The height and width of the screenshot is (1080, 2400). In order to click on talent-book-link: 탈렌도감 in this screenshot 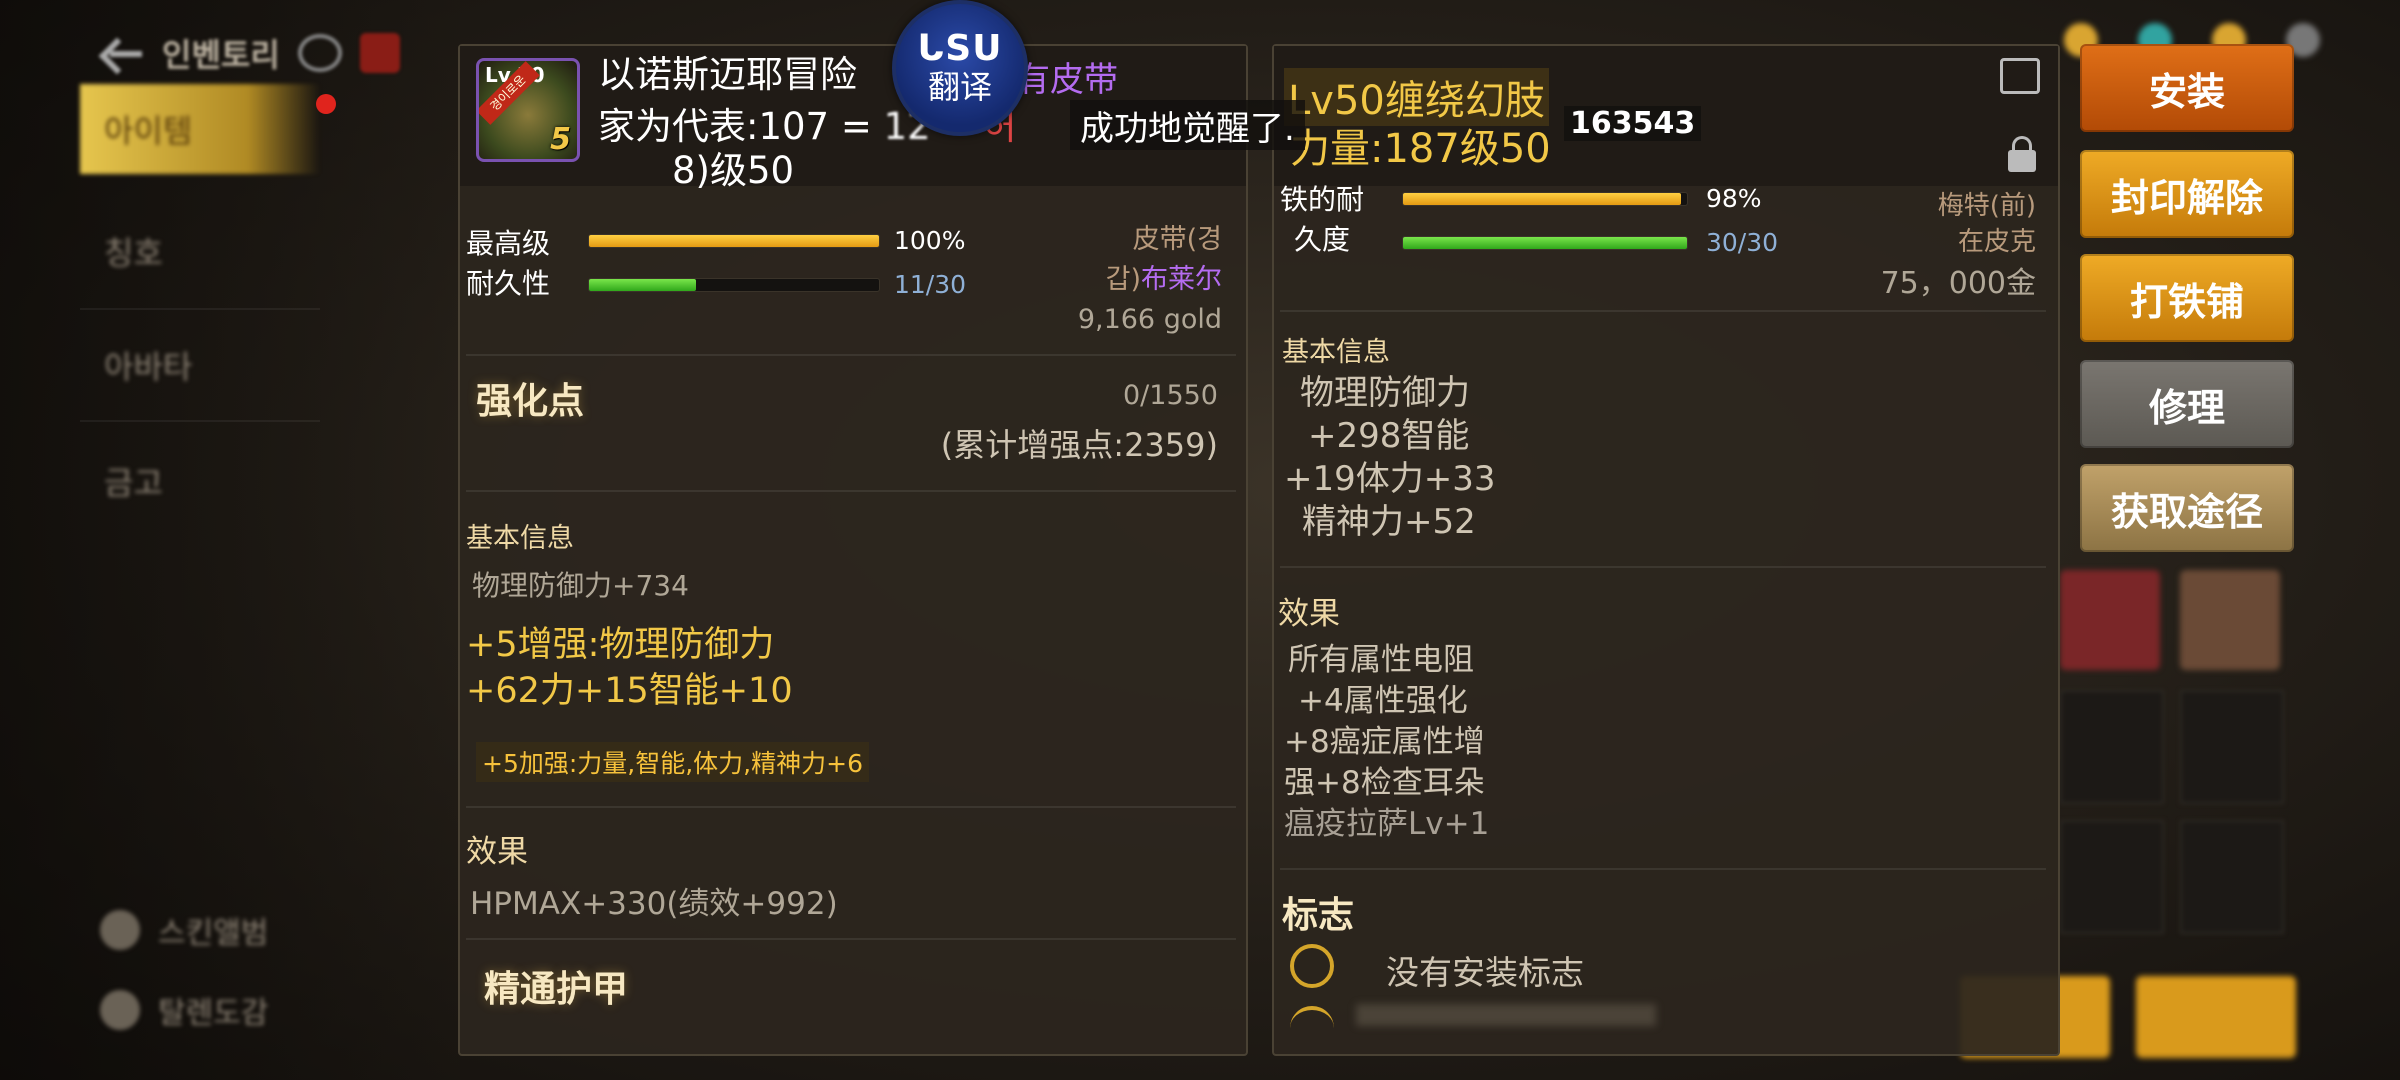, I will do `click(184, 1010)`.